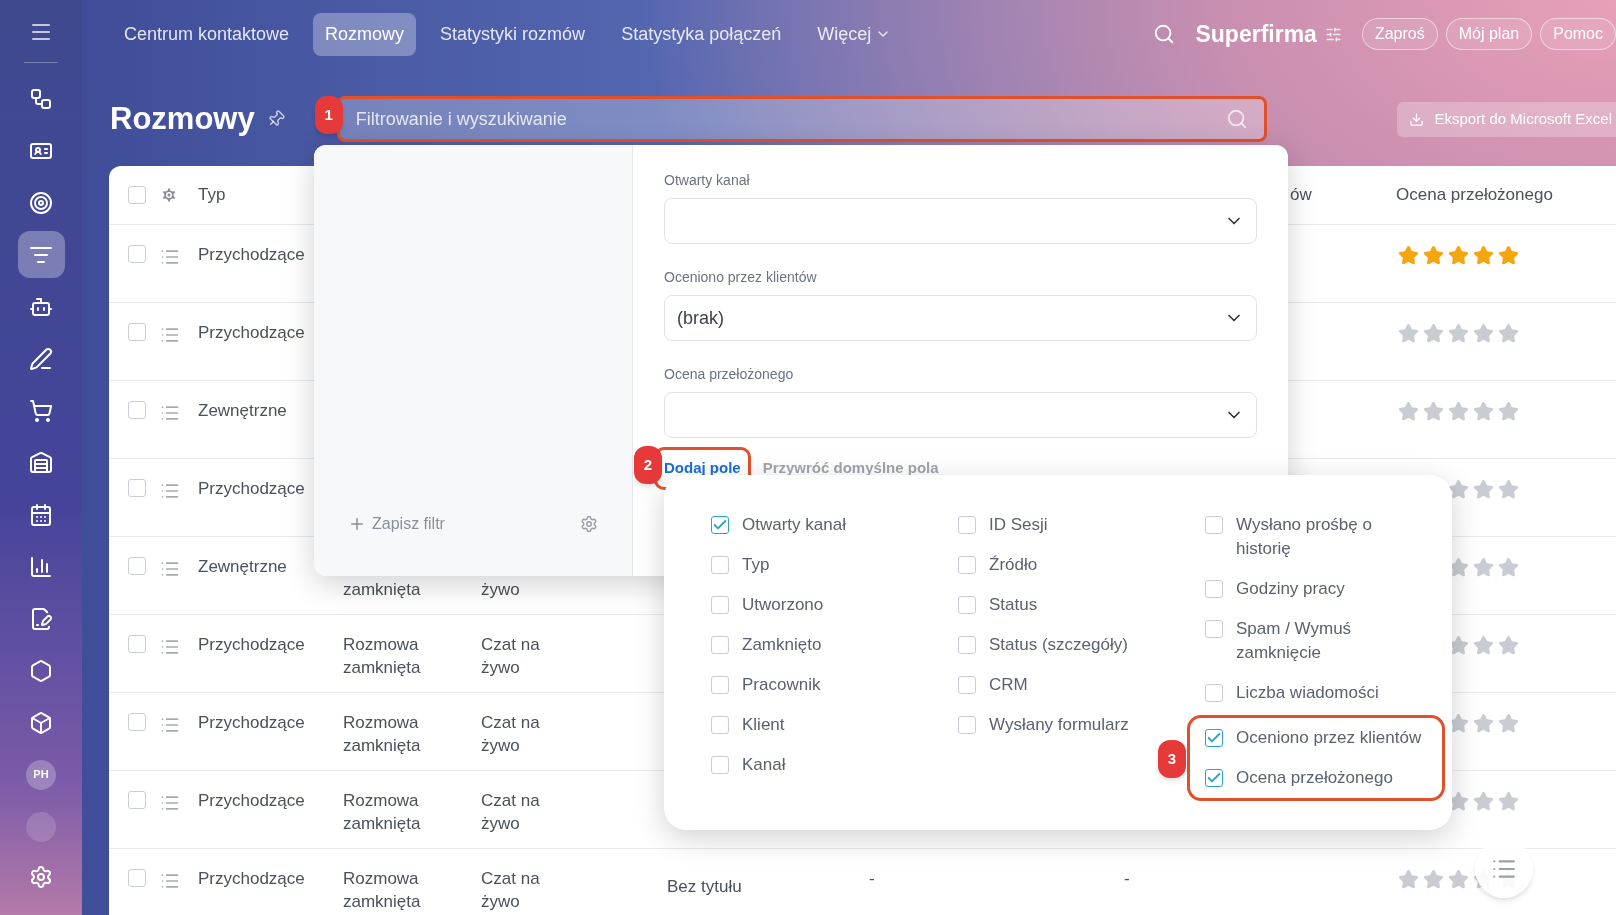 The image size is (1616, 915). What do you see at coordinates (41, 774) in the screenshot?
I see `avatar: PH` at bounding box center [41, 774].